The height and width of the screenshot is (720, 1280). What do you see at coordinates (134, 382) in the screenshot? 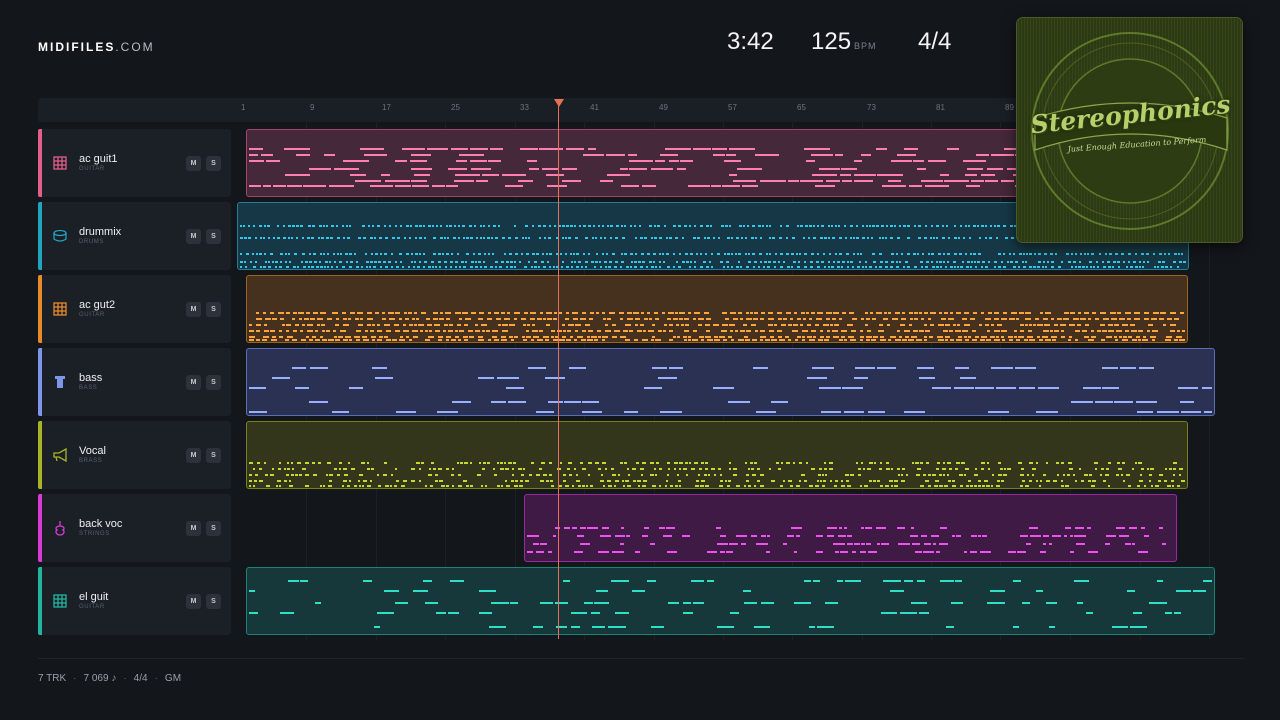
I see `track-header-bass: bass BASS M S` at bounding box center [134, 382].